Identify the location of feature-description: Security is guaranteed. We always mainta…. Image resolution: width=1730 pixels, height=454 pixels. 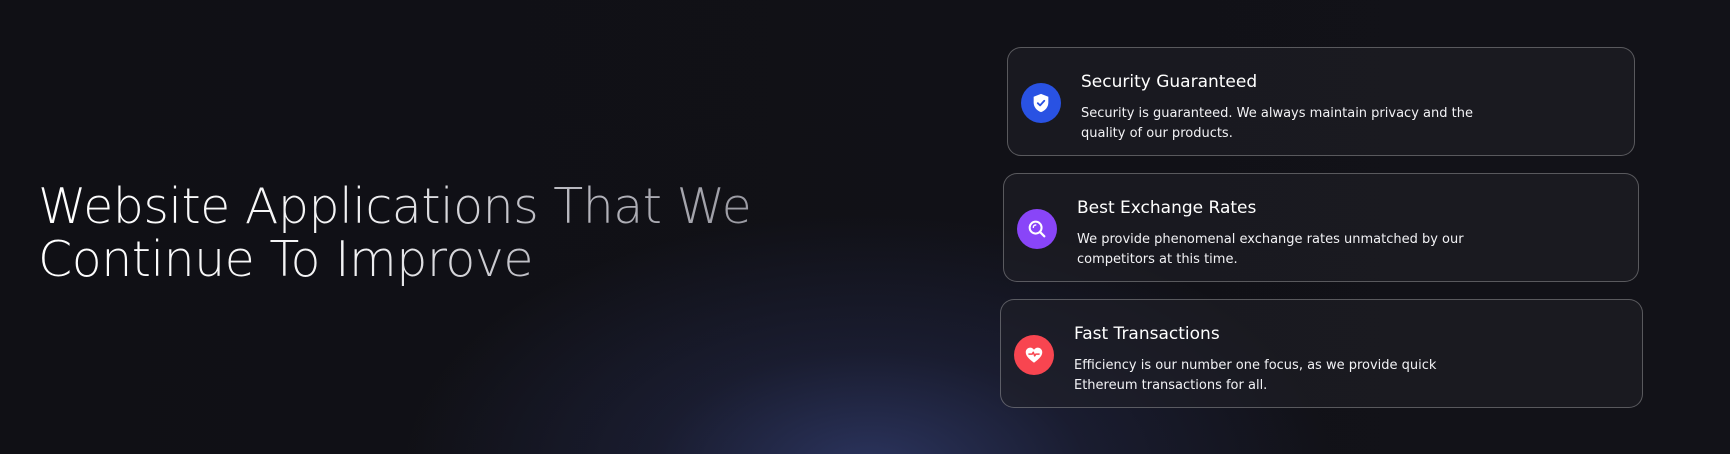
(1277, 123).